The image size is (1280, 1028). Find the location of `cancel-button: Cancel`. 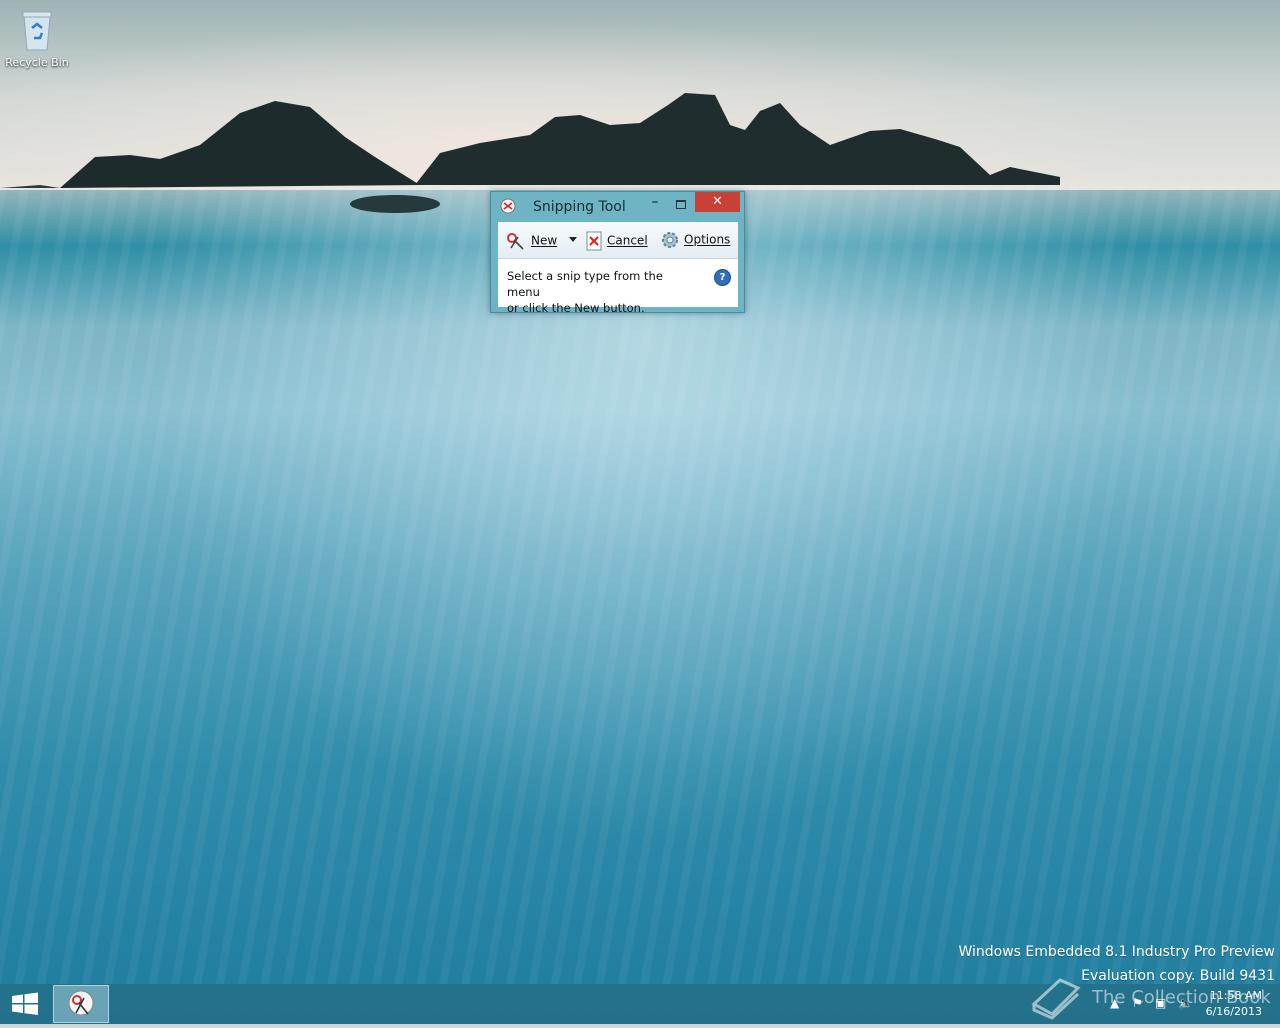

cancel-button: Cancel is located at coordinates (617, 241).